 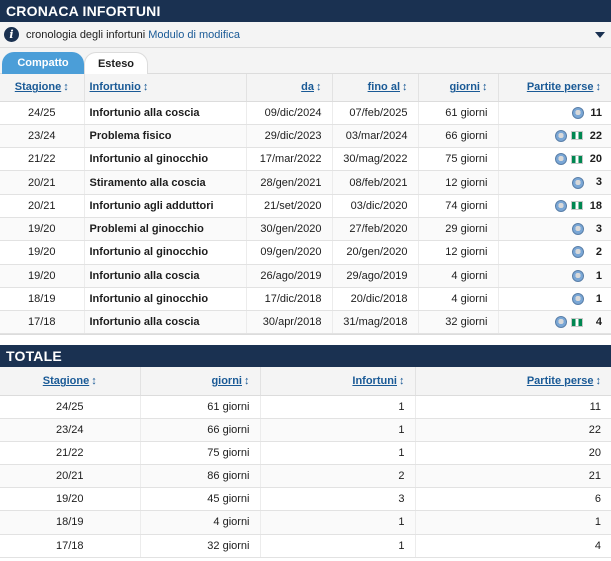 I want to click on days-cell: 4 giorni, so click(x=200, y=522).